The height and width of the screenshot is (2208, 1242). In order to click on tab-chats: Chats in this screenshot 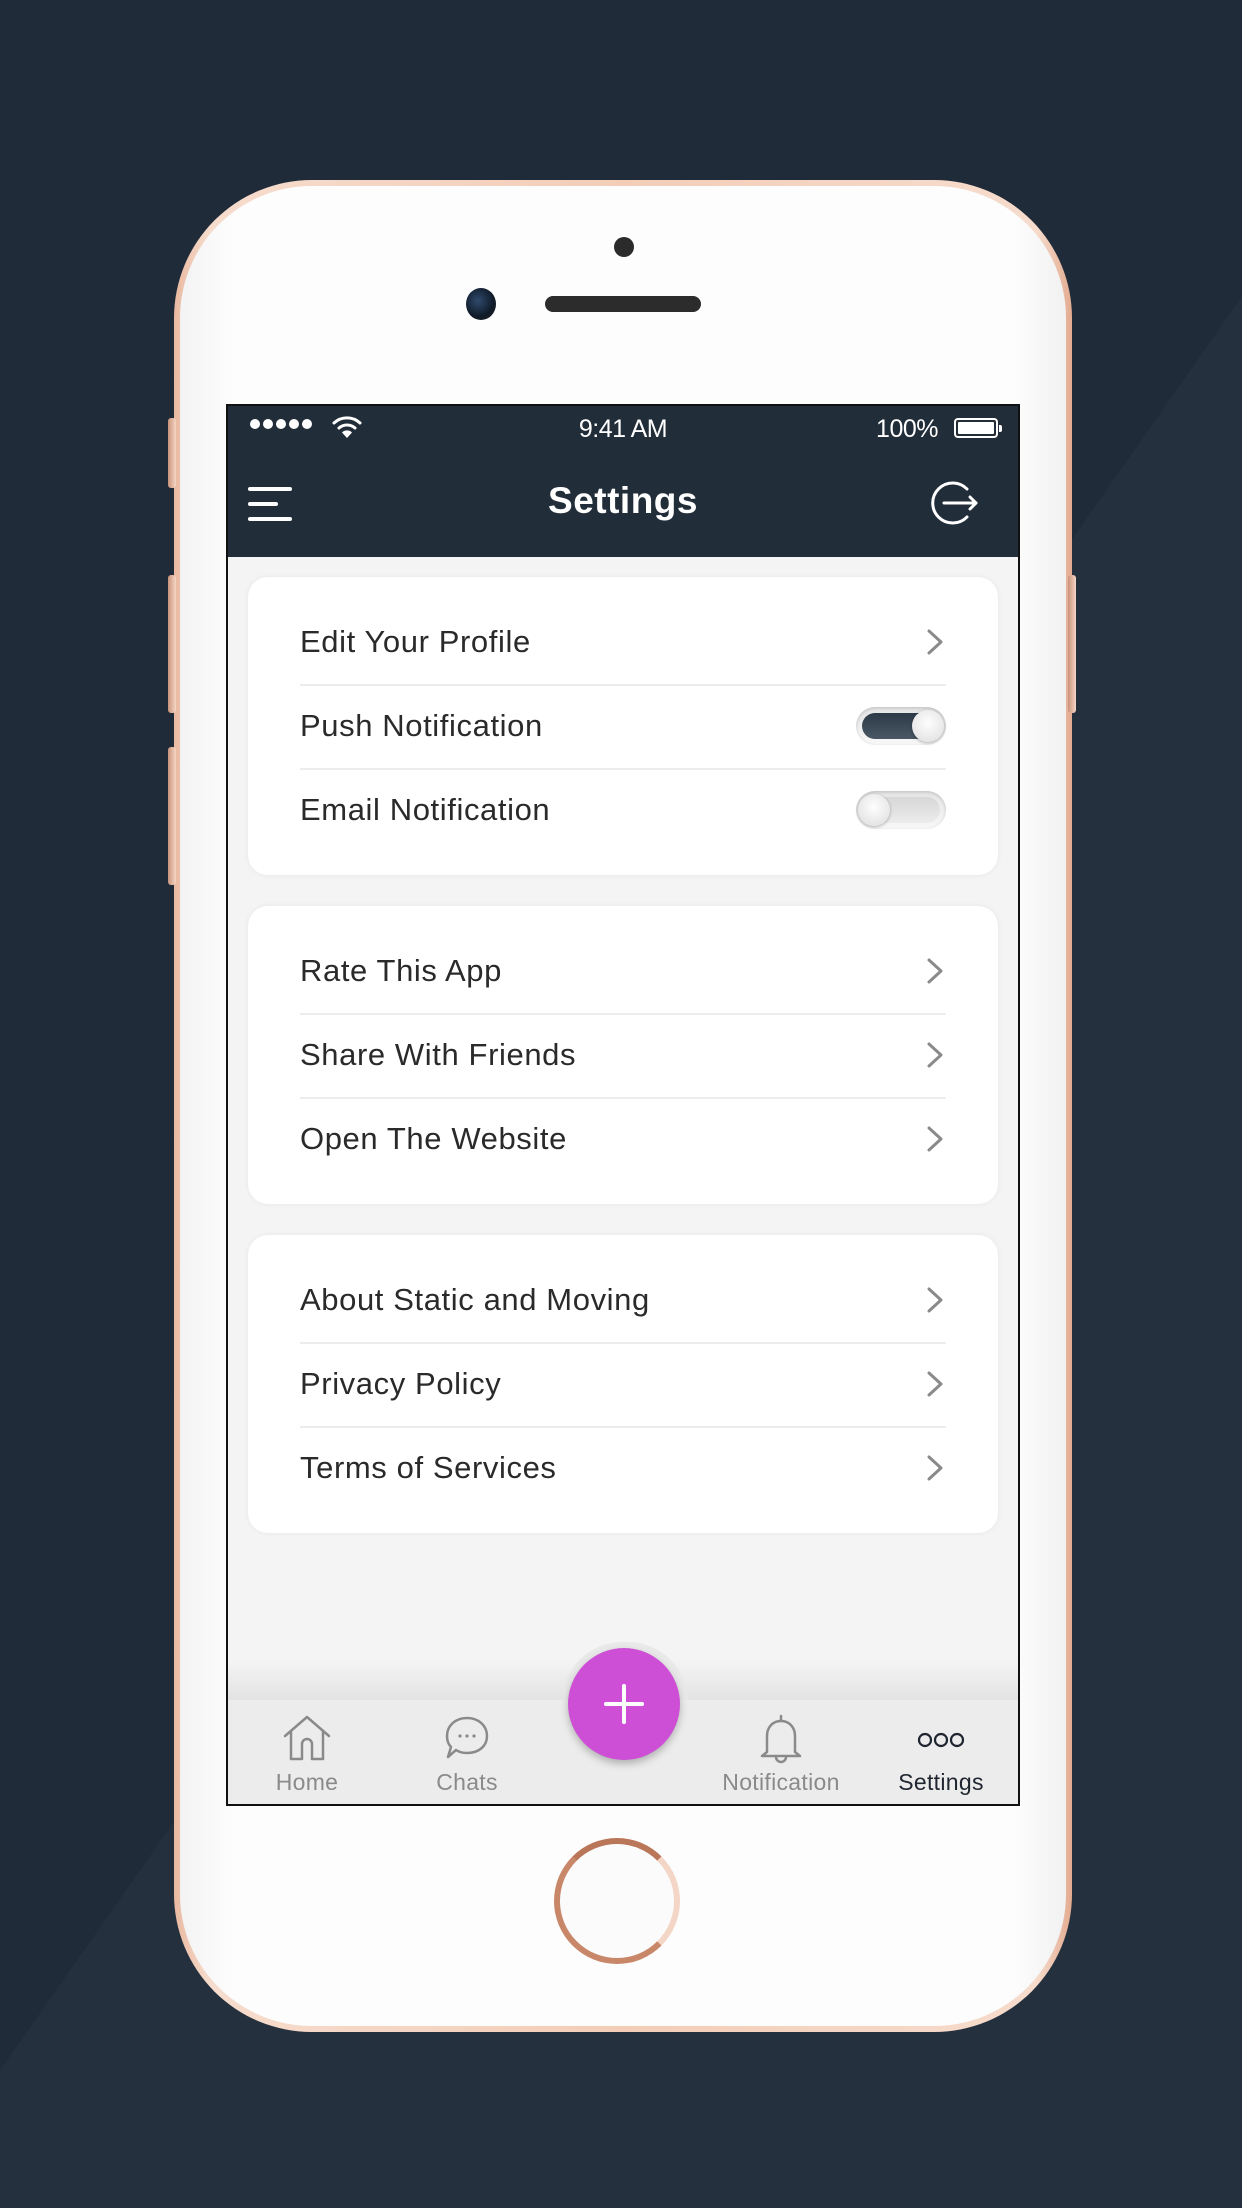, I will do `click(467, 1752)`.